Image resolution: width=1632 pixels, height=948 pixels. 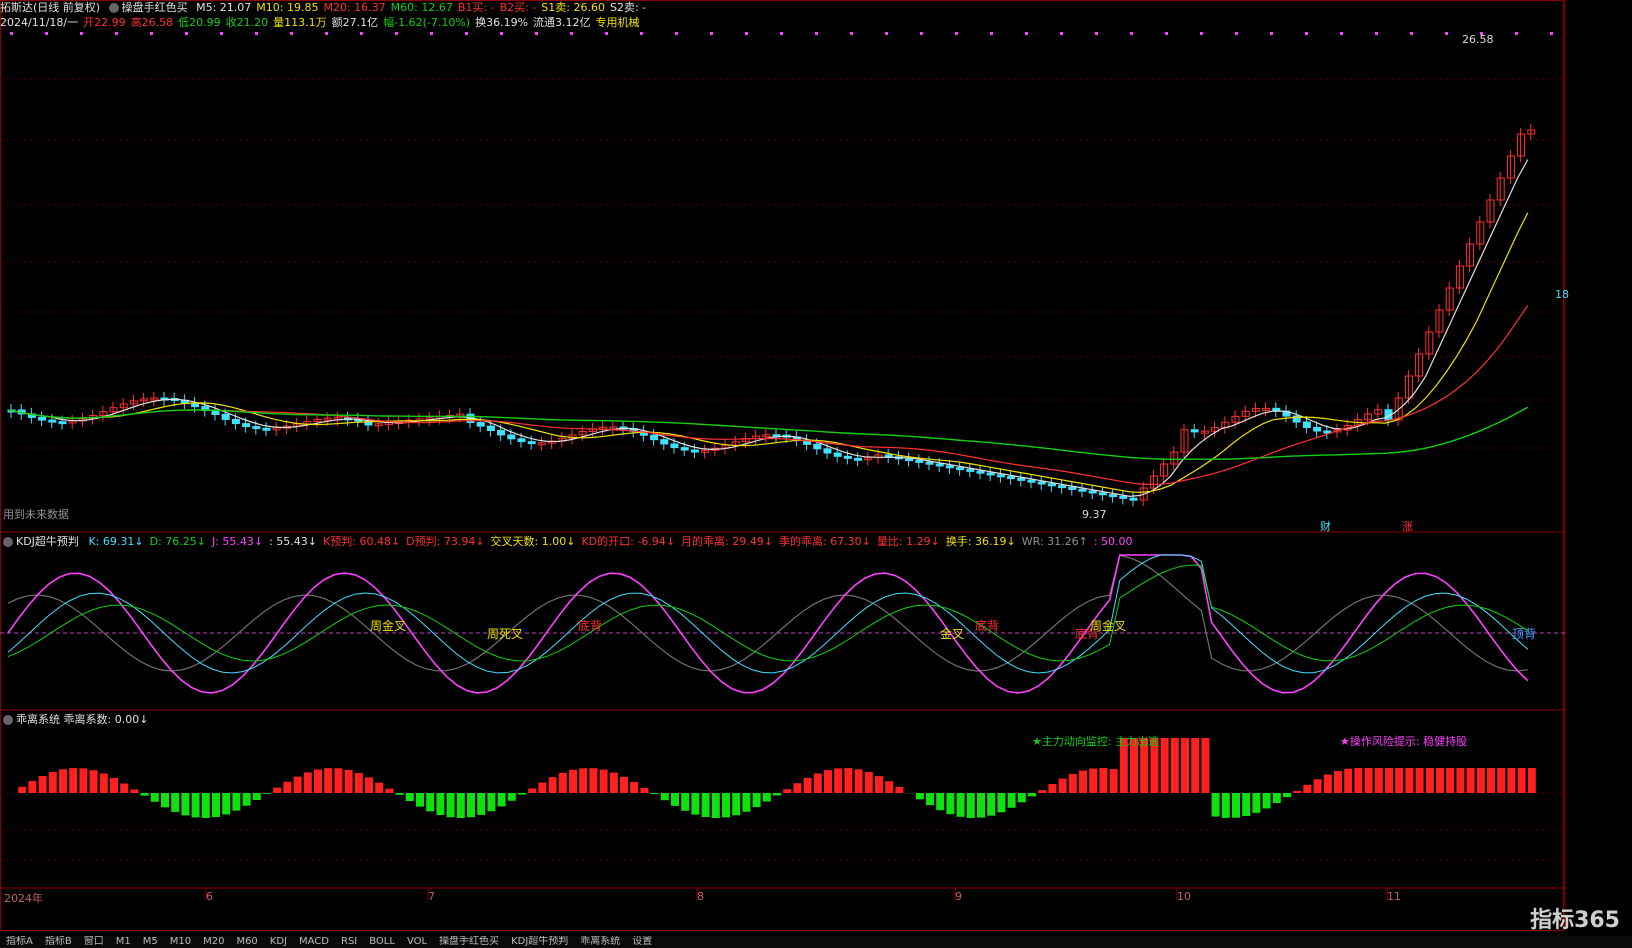 I want to click on header-quote-1: 开22.99, so click(x=104, y=22).